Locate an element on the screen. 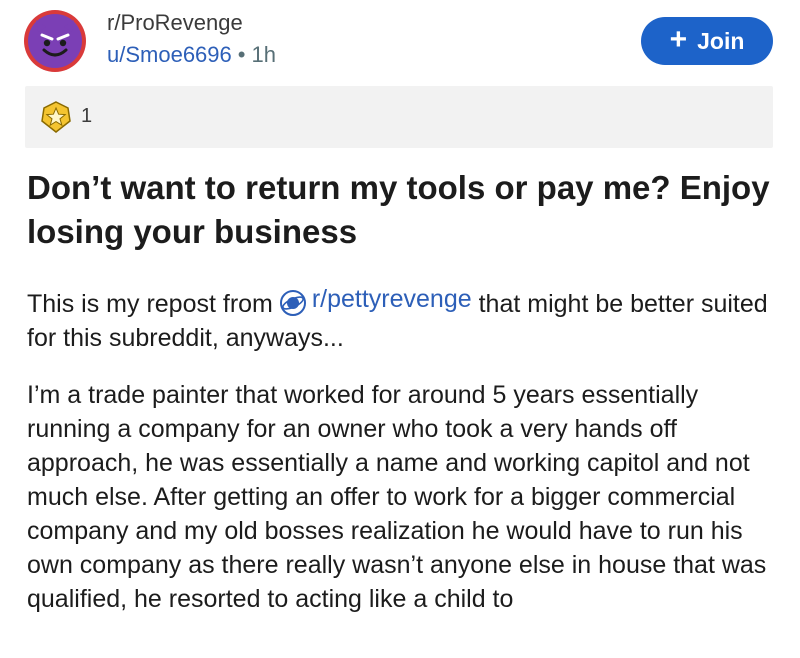  join-button: + Join is located at coordinates (707, 41).